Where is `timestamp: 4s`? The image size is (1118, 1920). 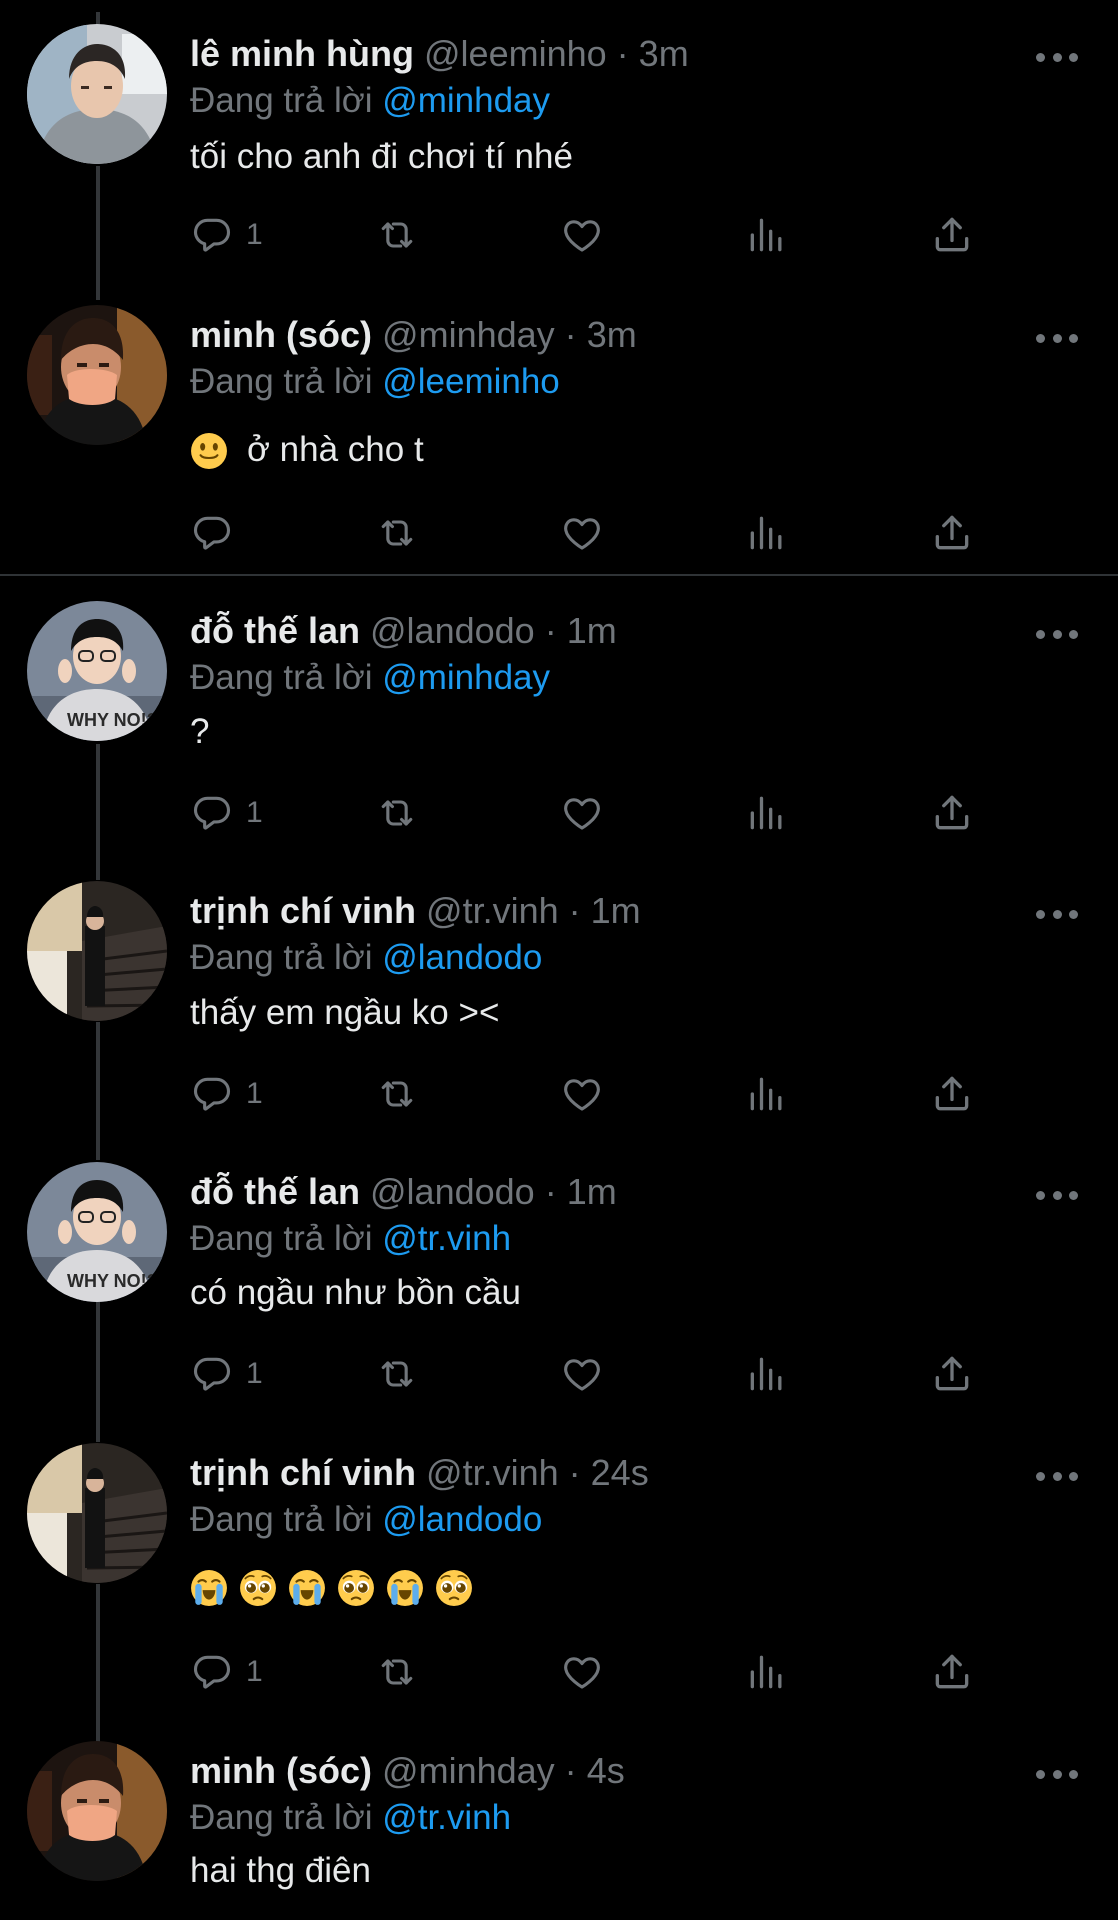
timestamp: 4s is located at coordinates (606, 1770).